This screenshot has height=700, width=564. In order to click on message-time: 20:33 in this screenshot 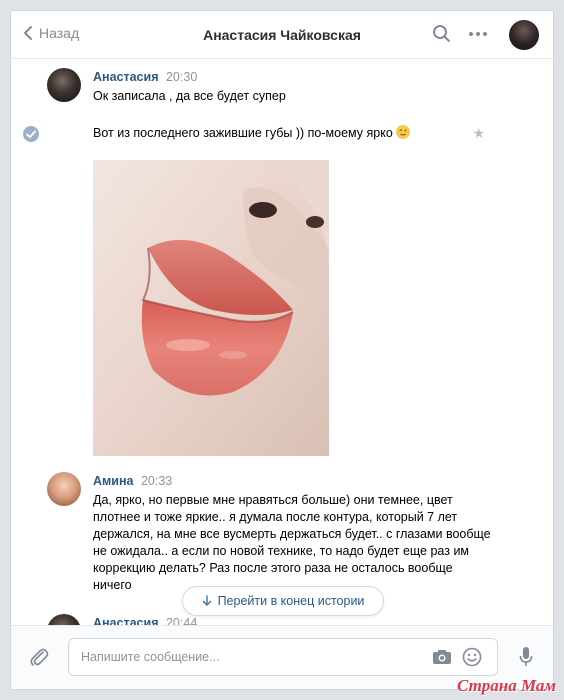, I will do `click(156, 481)`.